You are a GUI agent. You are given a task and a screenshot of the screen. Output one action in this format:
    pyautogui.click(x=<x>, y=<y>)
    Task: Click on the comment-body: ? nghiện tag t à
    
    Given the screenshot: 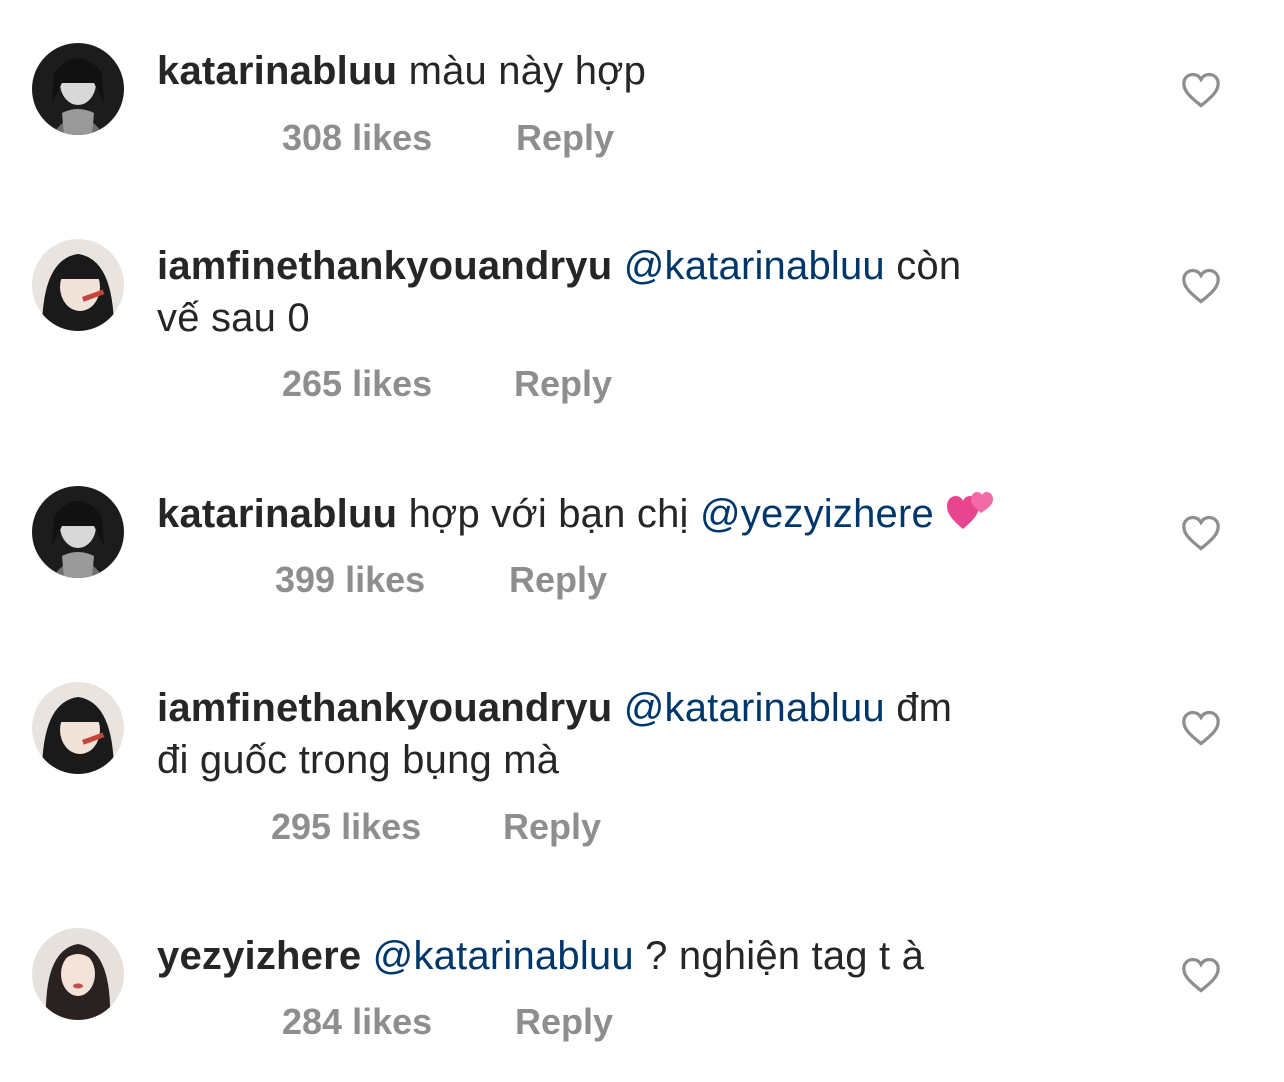 What is the action you would take?
    pyautogui.click(x=785, y=956)
    